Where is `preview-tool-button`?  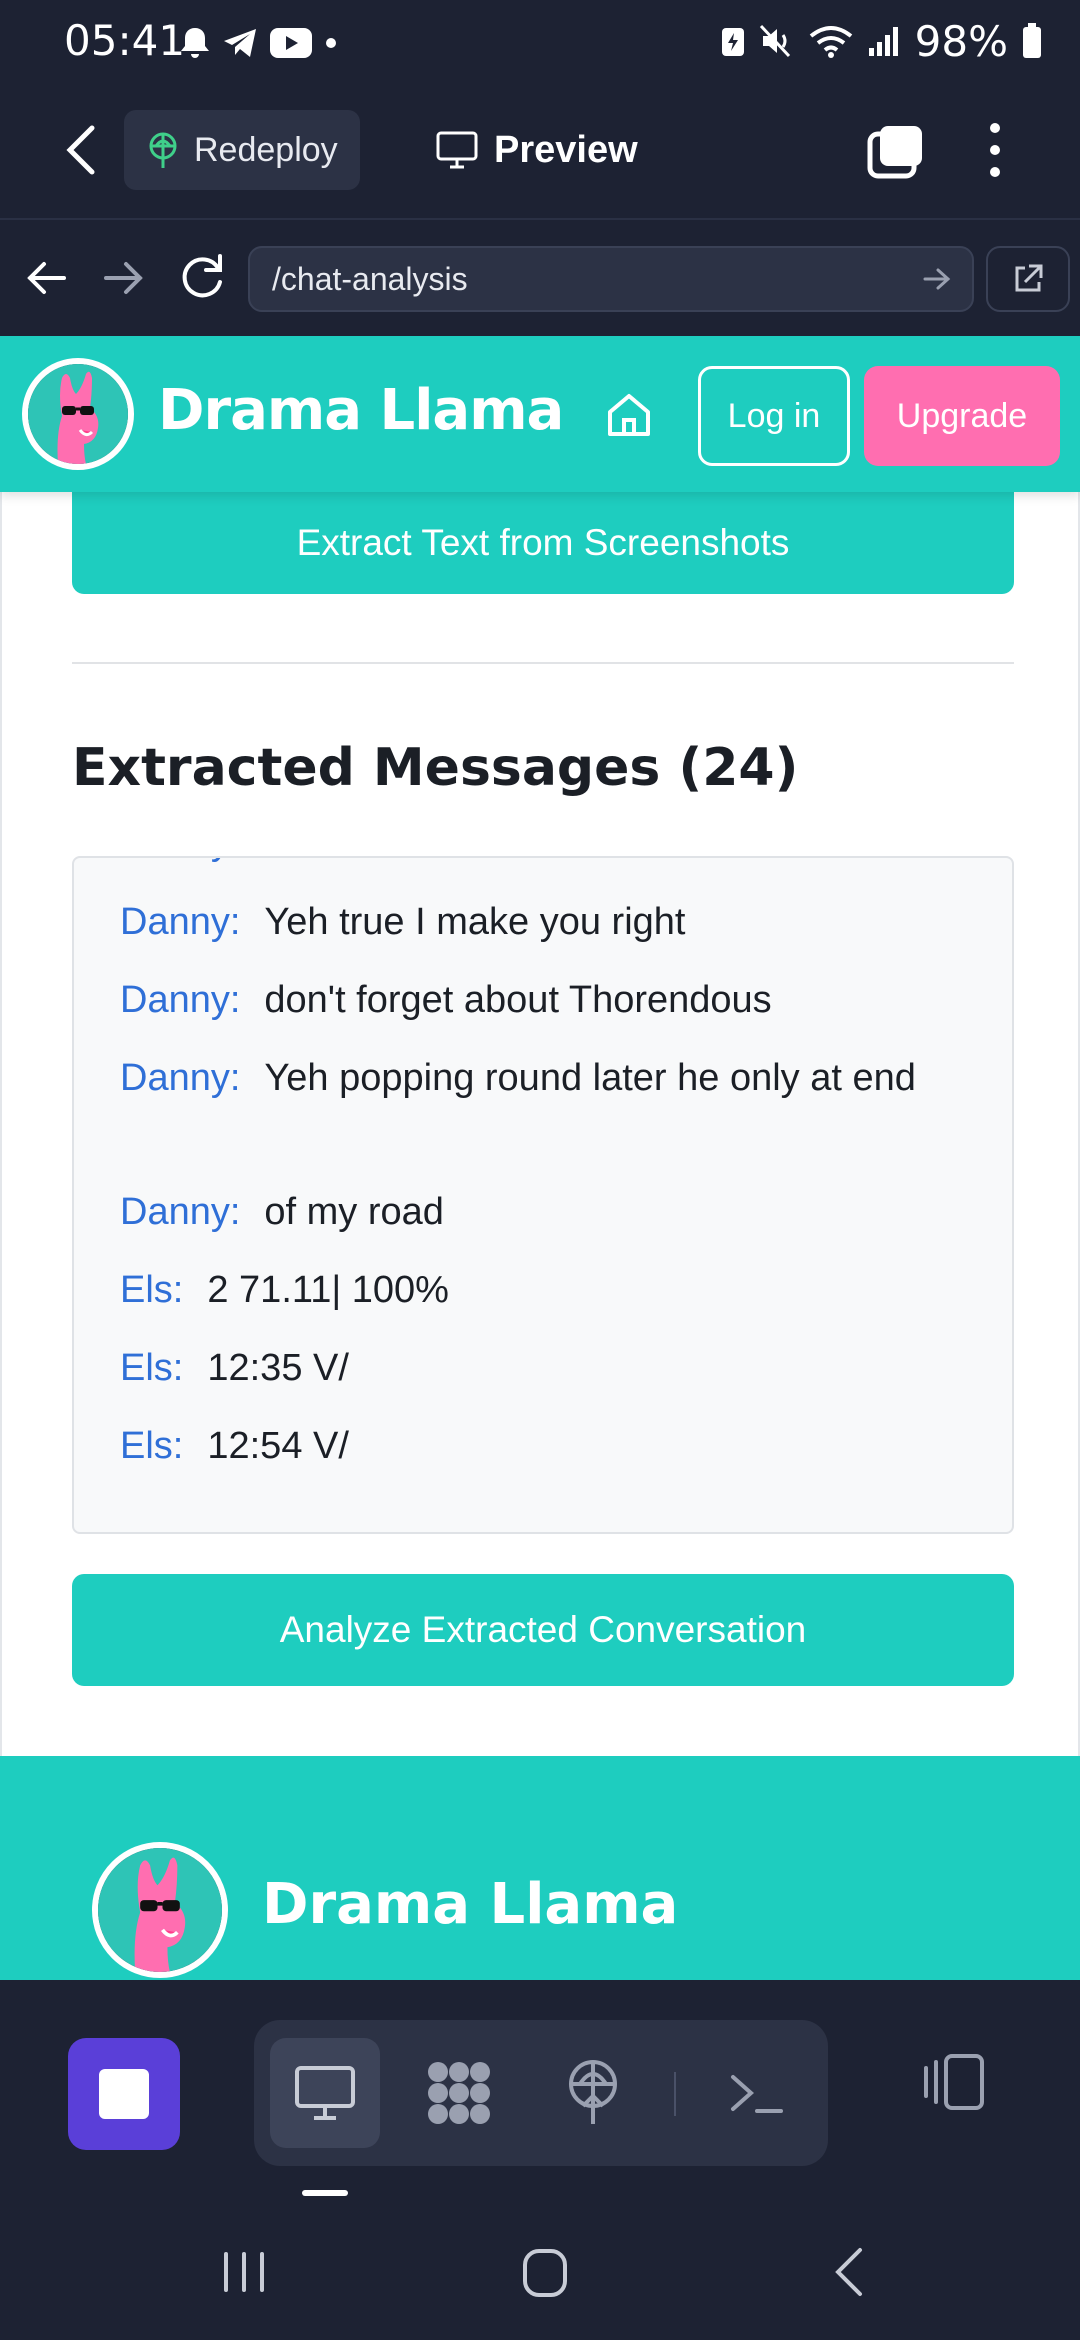
preview-tool-button is located at coordinates (325, 2093).